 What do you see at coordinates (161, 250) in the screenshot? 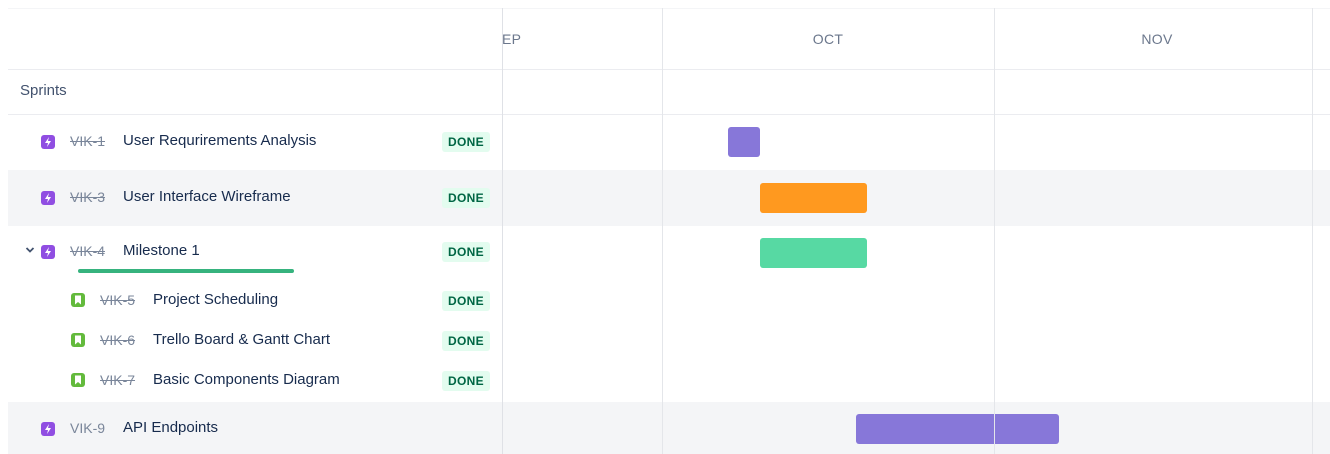
I see `issue-title: Milestone 1` at bounding box center [161, 250].